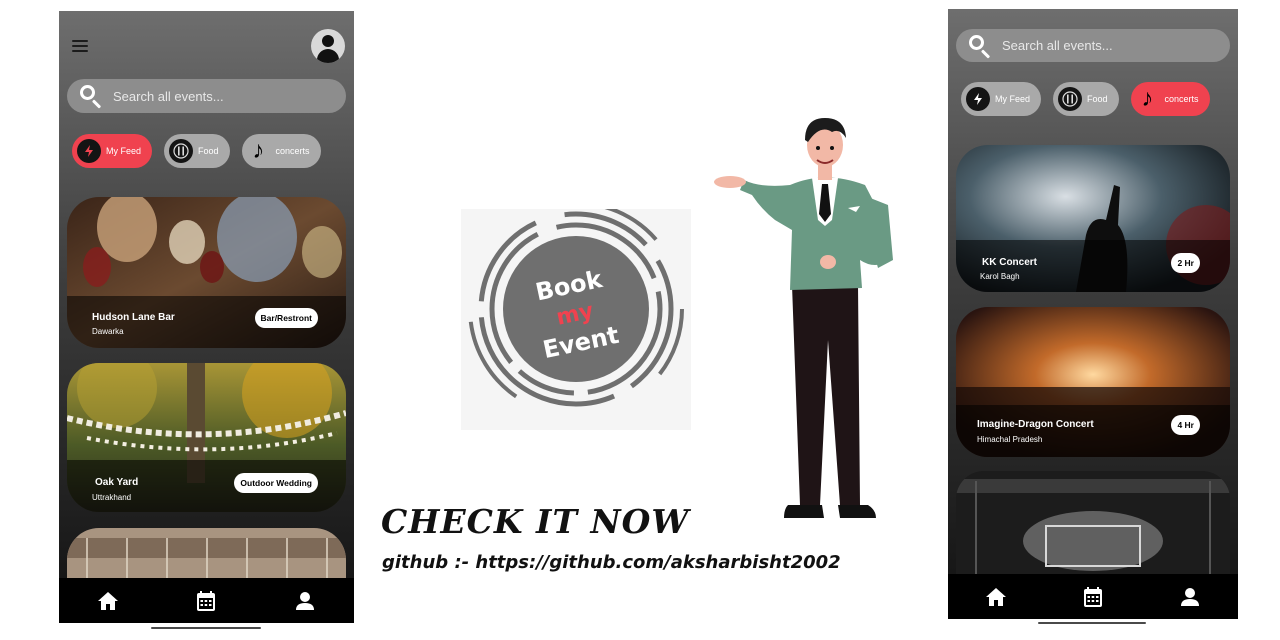  I want to click on card-tag: Bar/Restront, so click(286, 318).